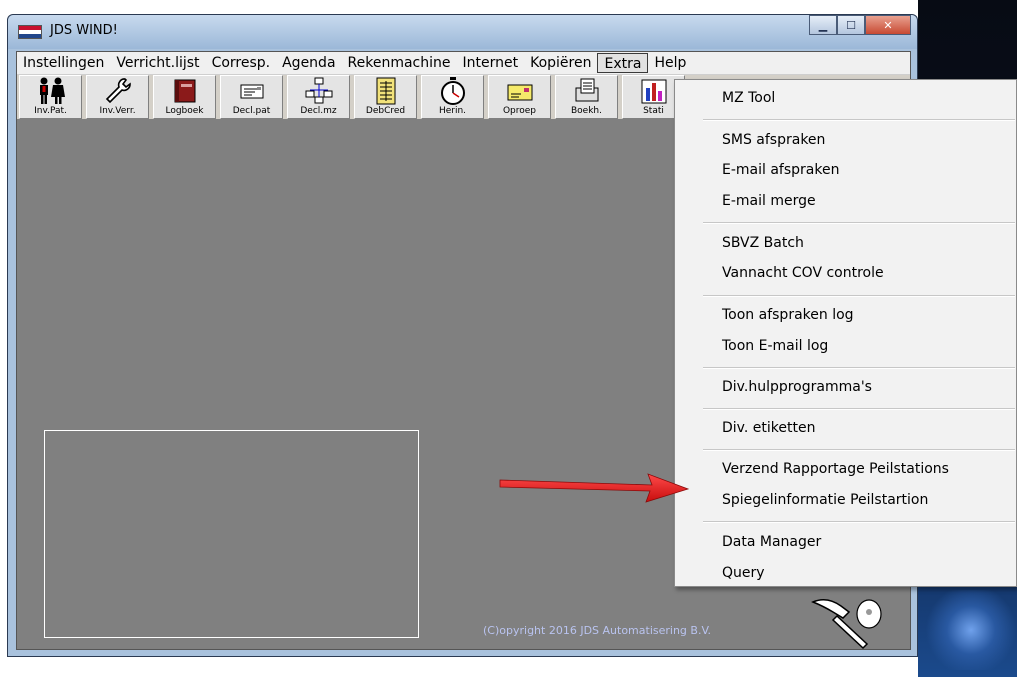  I want to click on content-panel, so click(231, 534).